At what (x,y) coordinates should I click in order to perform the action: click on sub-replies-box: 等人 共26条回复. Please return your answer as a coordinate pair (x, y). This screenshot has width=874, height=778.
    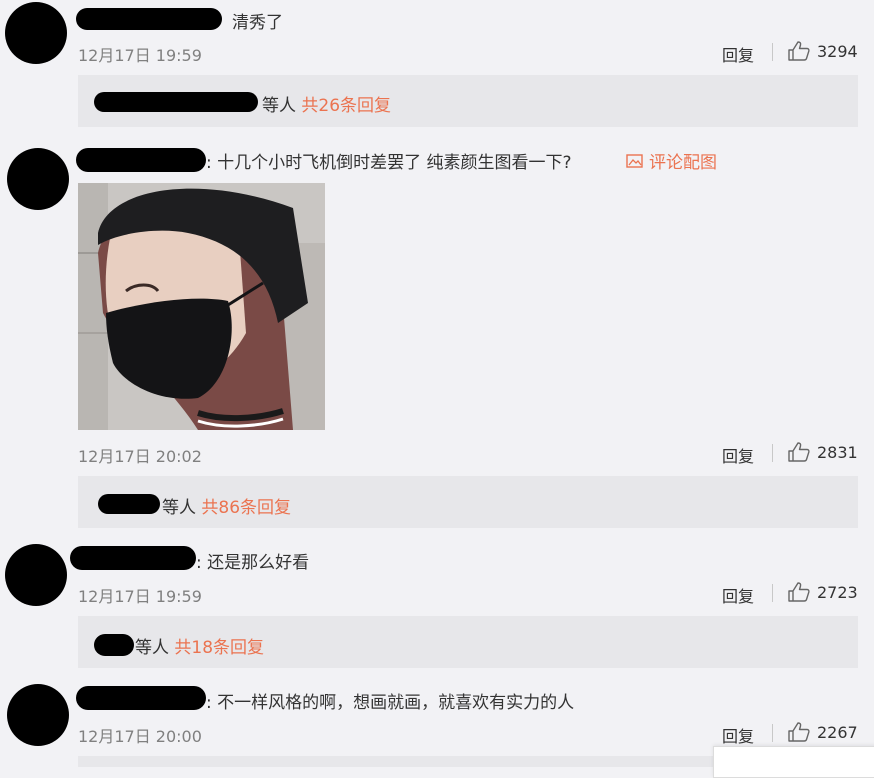
    Looking at the image, I should click on (468, 101).